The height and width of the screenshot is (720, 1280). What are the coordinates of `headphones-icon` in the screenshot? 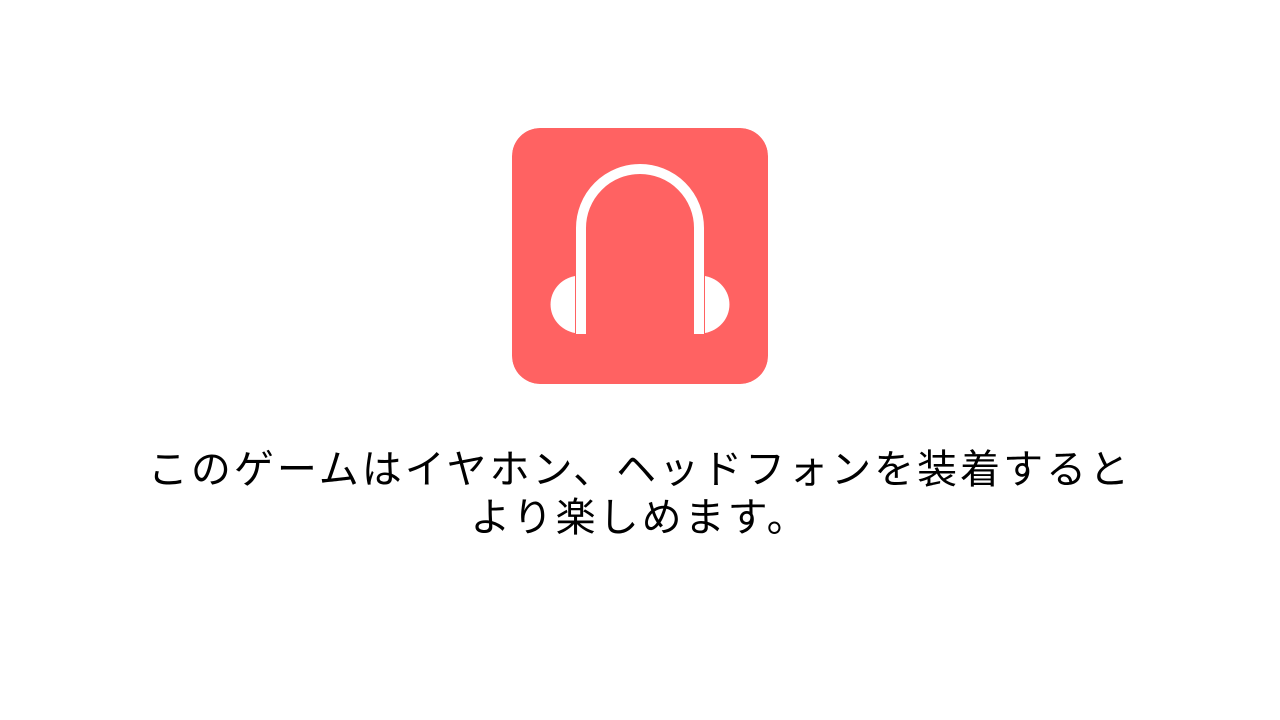 It's located at (640, 256).